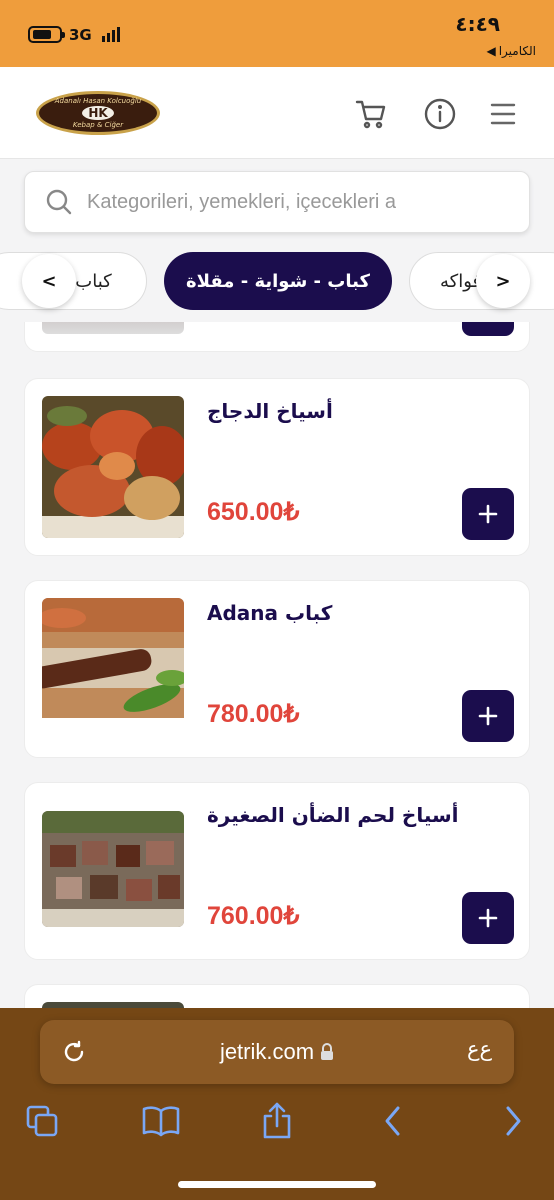  Describe the element at coordinates (49, 281) in the screenshot. I see `category-prev-button: <` at that location.